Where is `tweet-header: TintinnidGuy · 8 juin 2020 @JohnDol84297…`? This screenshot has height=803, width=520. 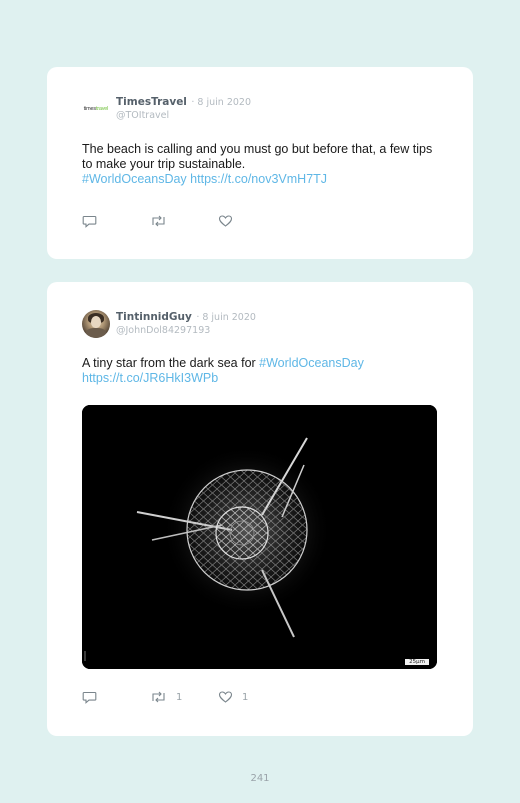 tweet-header: TintinnidGuy · 8 juin 2020 @JohnDol84297… is located at coordinates (169, 323).